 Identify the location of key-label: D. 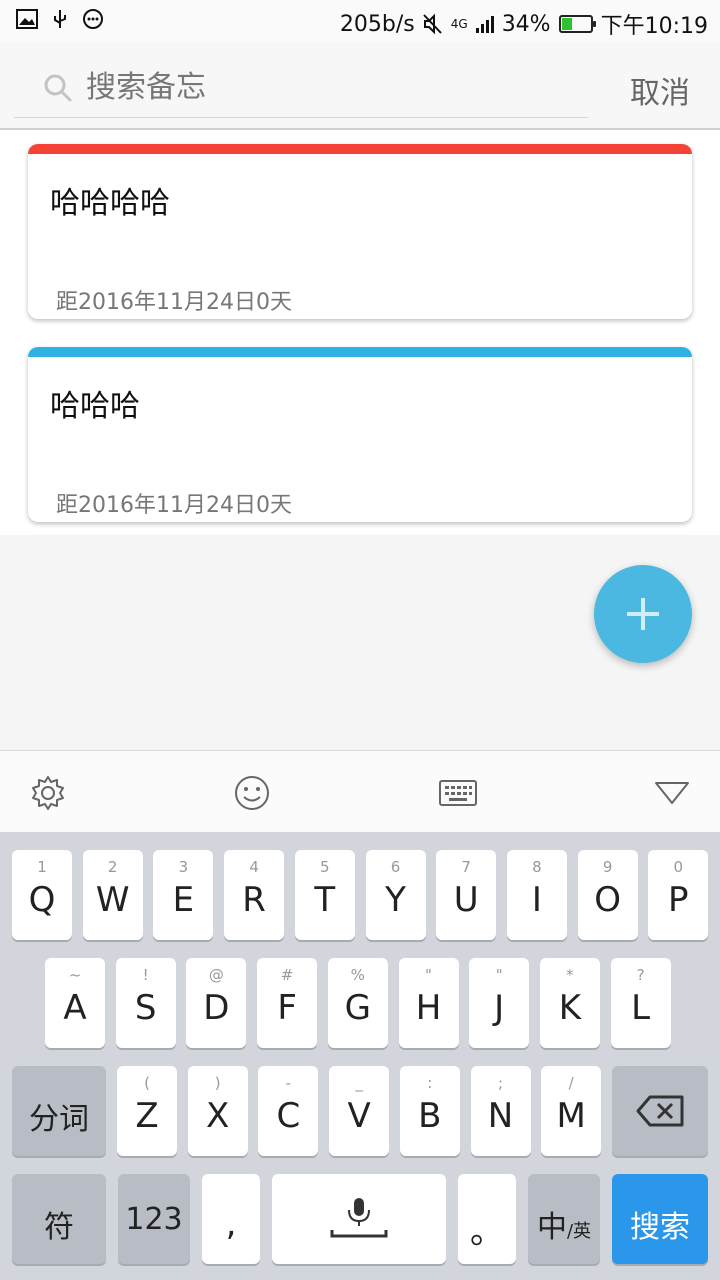
(216, 1008).